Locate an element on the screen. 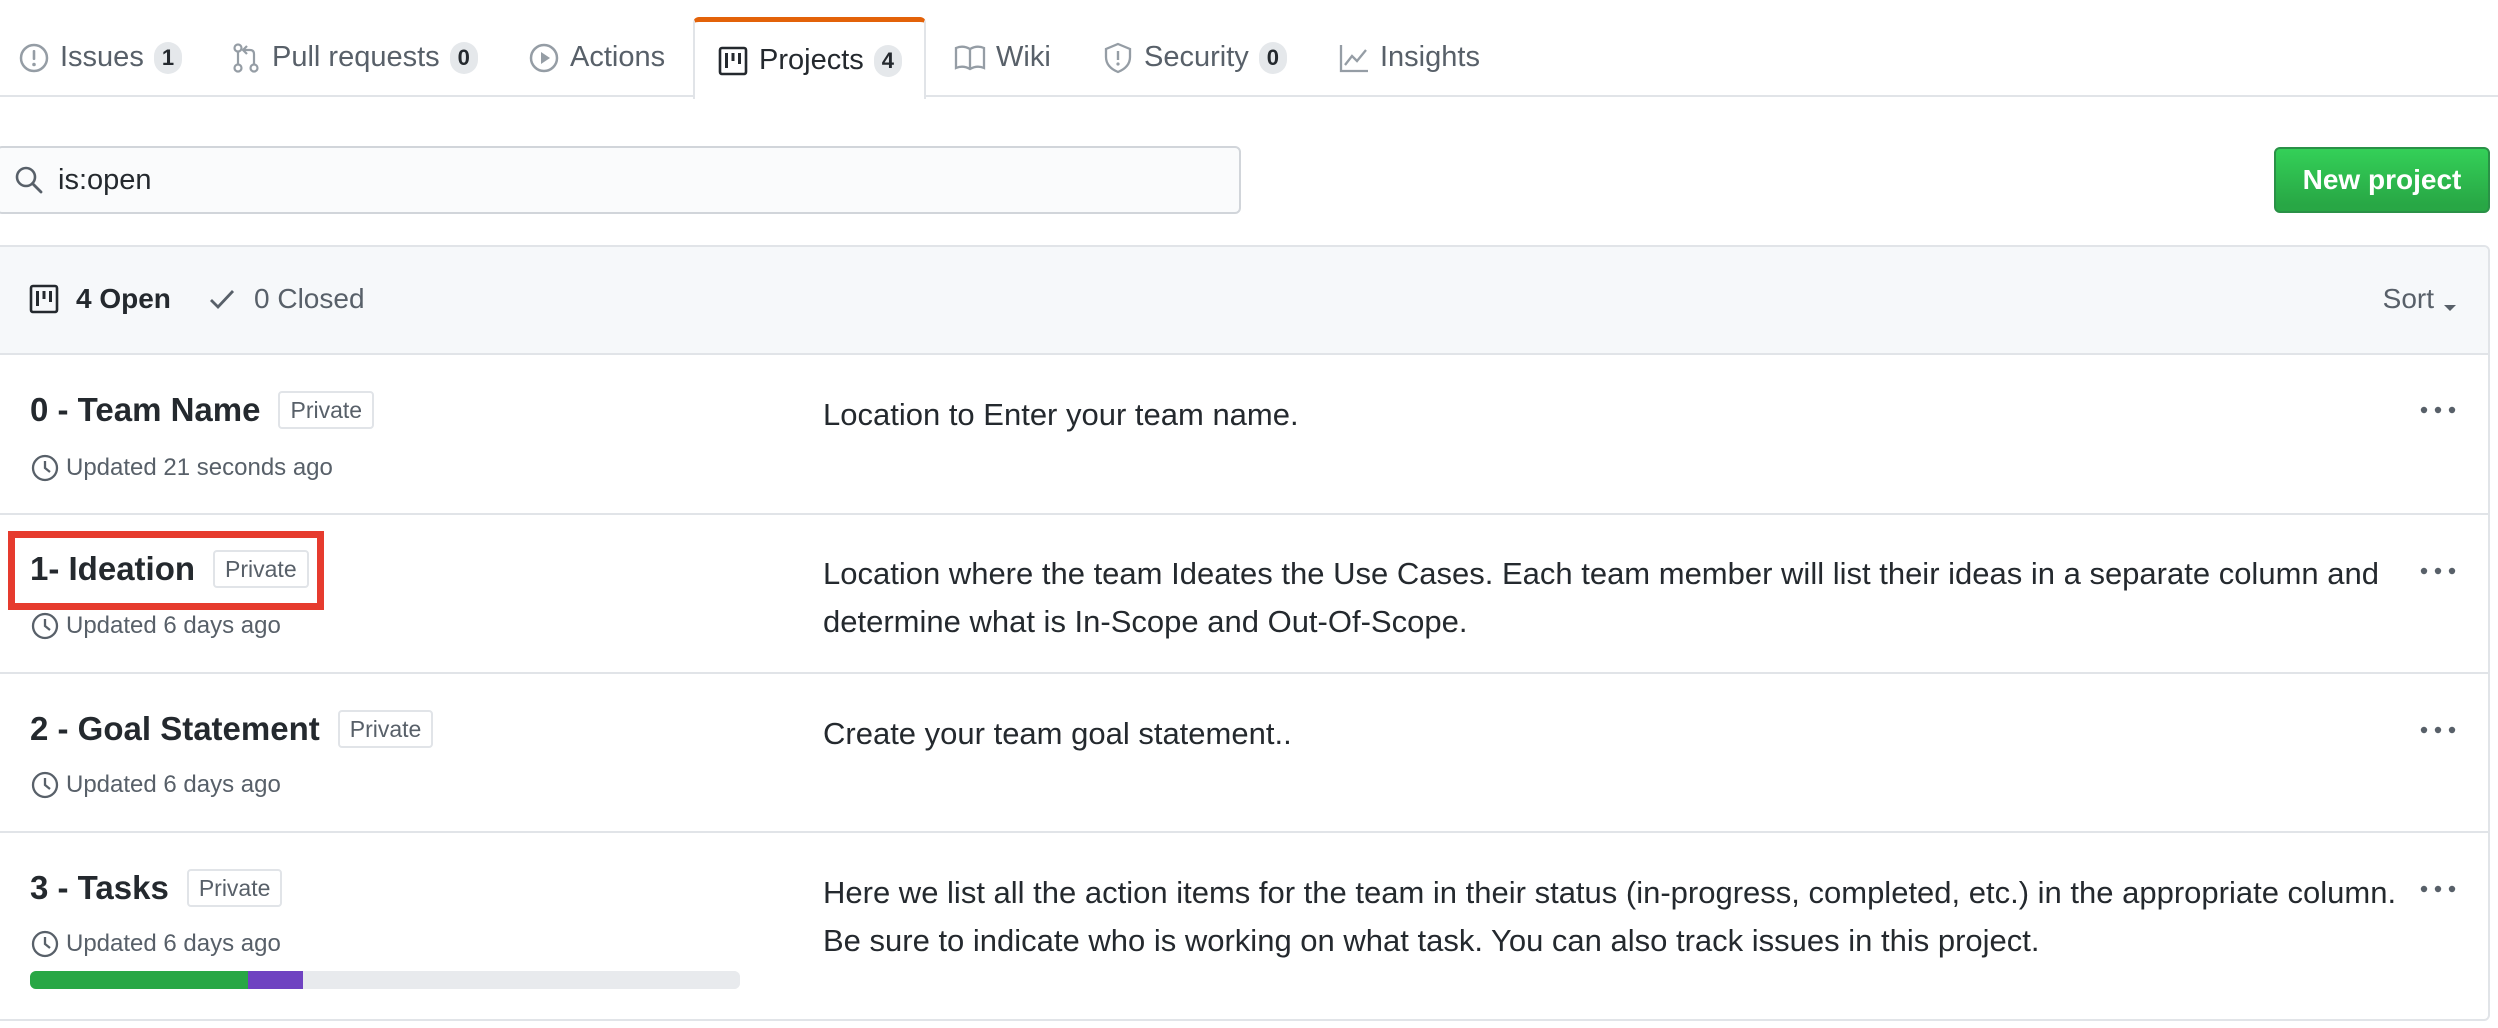 The width and height of the screenshot is (2498, 1028). project-title: 0 - Team Name is located at coordinates (145, 409).